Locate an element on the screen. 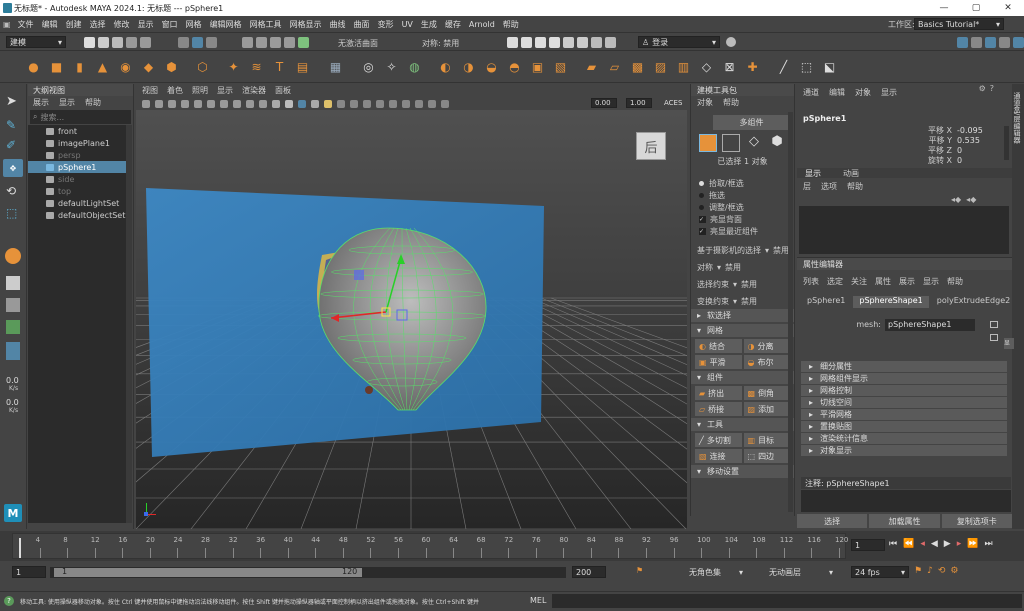 The height and width of the screenshot is (611, 1024). cb-menu-object: 对象 is located at coordinates (863, 92).